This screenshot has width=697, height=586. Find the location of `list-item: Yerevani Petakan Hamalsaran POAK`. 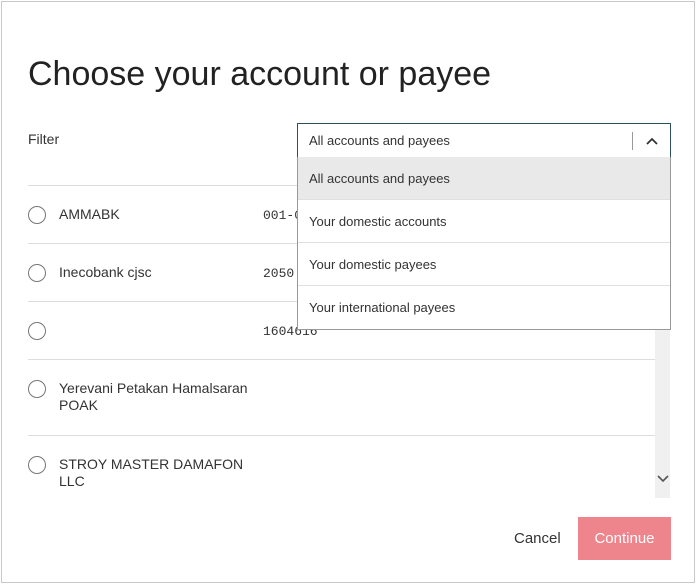

list-item: Yerevani Petakan Hamalsaran POAK is located at coordinates (341, 398).